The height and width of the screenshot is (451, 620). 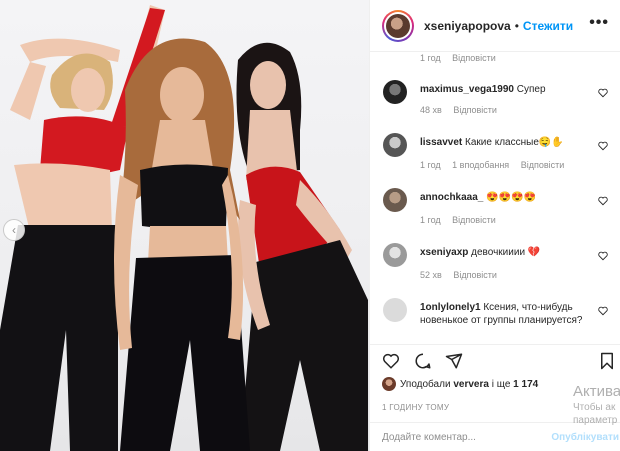 I want to click on windows-activation-watermark: Актива Чтобы ак параметр, so click(x=596, y=405).